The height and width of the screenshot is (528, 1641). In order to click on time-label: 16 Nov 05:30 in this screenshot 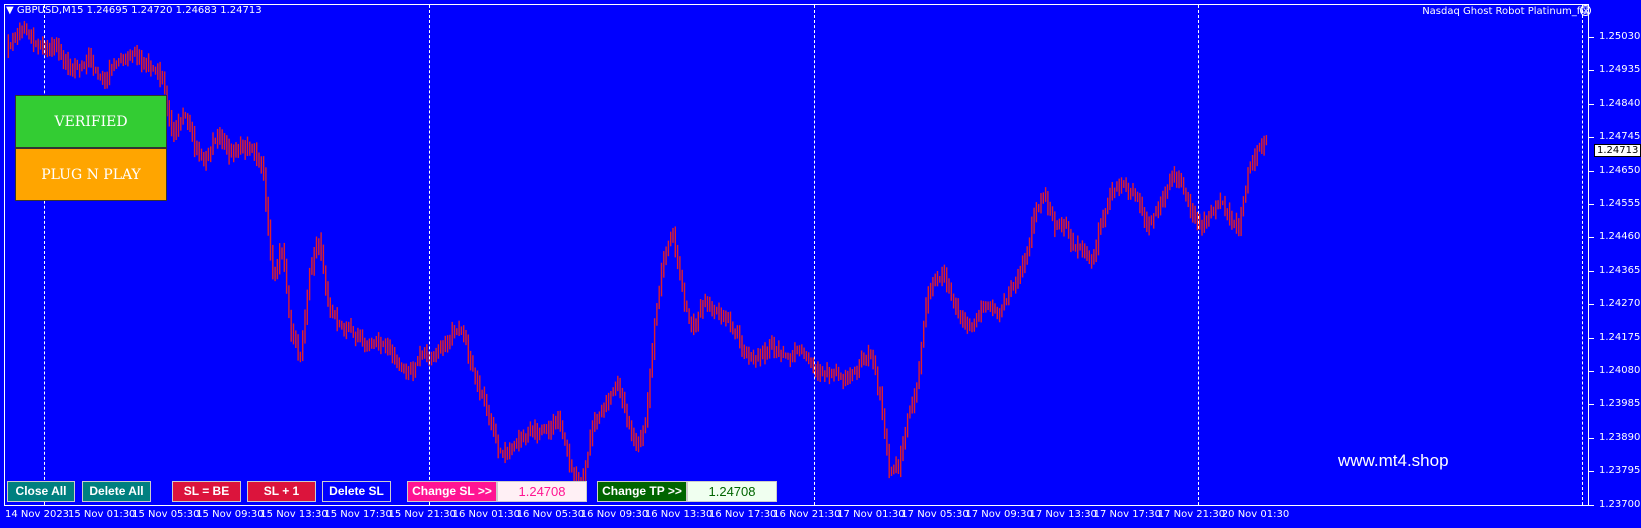, I will do `click(550, 514)`.